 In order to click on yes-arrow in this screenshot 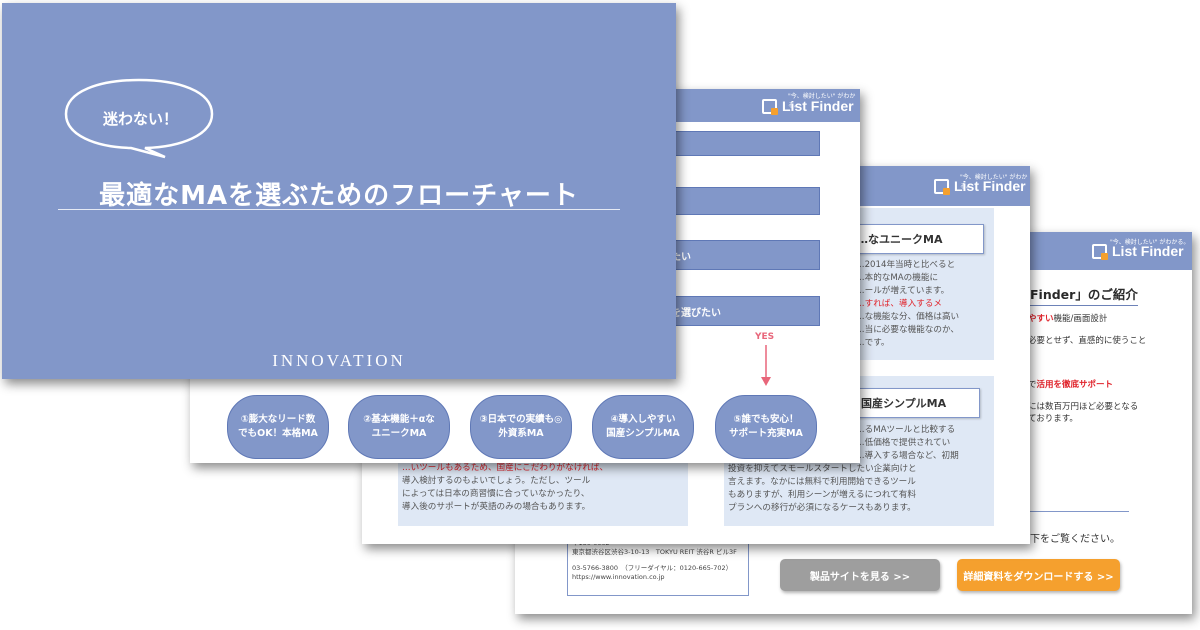, I will do `click(766, 365)`.